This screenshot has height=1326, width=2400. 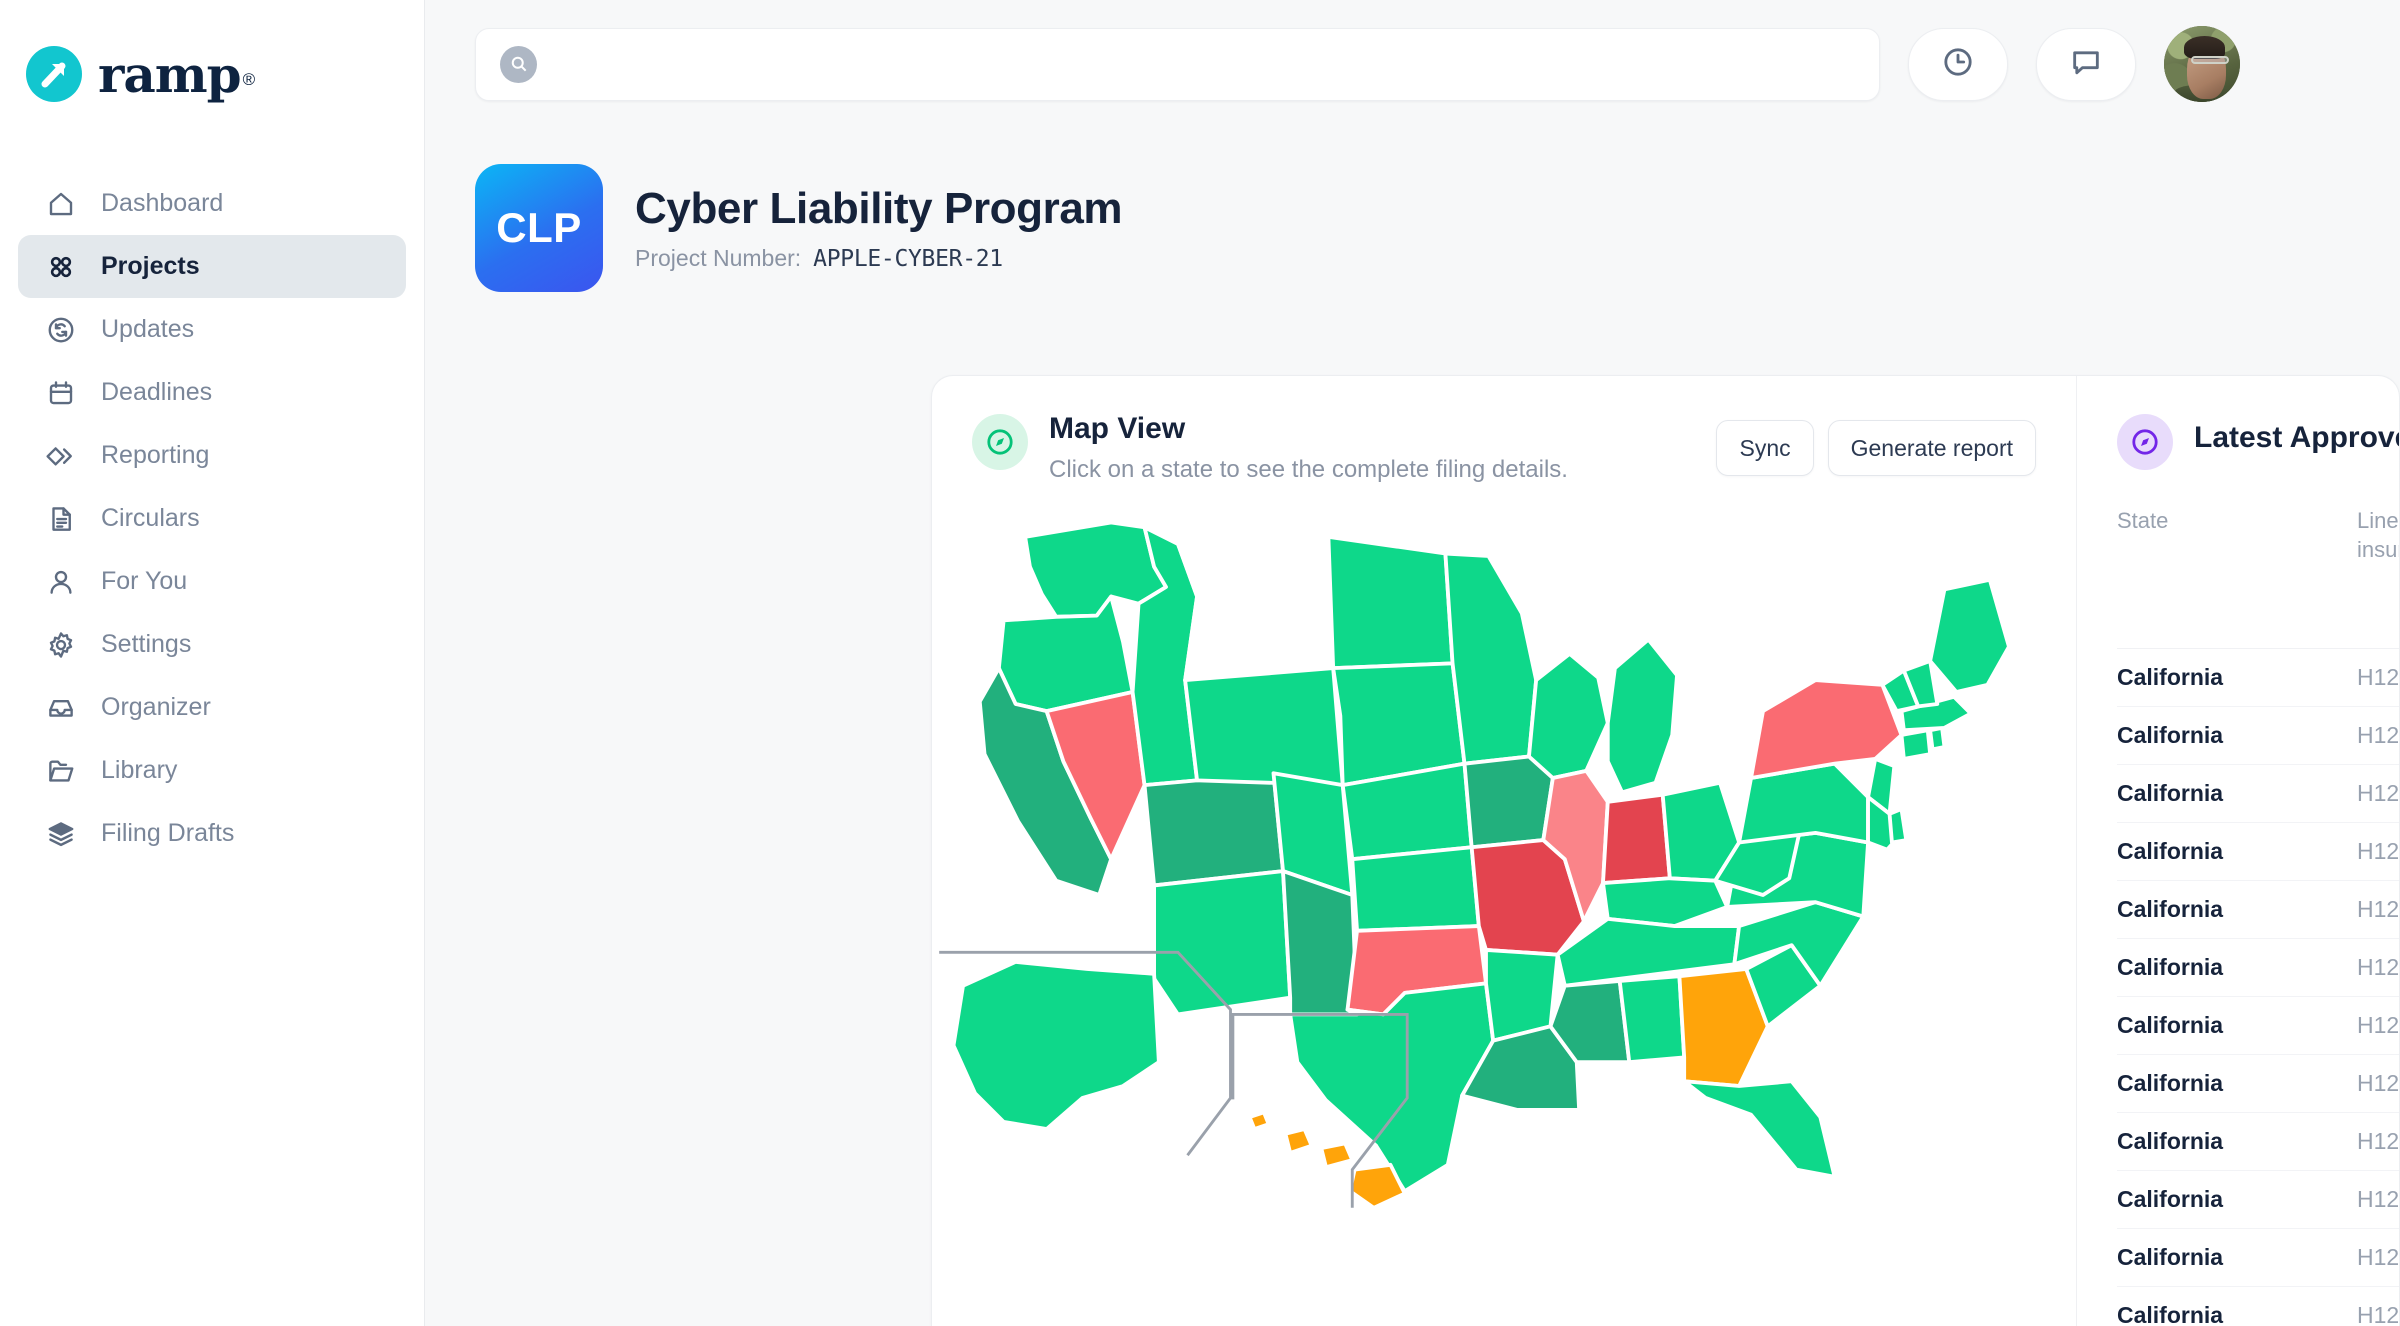 What do you see at coordinates (2296, 437) in the screenshot?
I see `table-panel-title: Latest Approved States` at bounding box center [2296, 437].